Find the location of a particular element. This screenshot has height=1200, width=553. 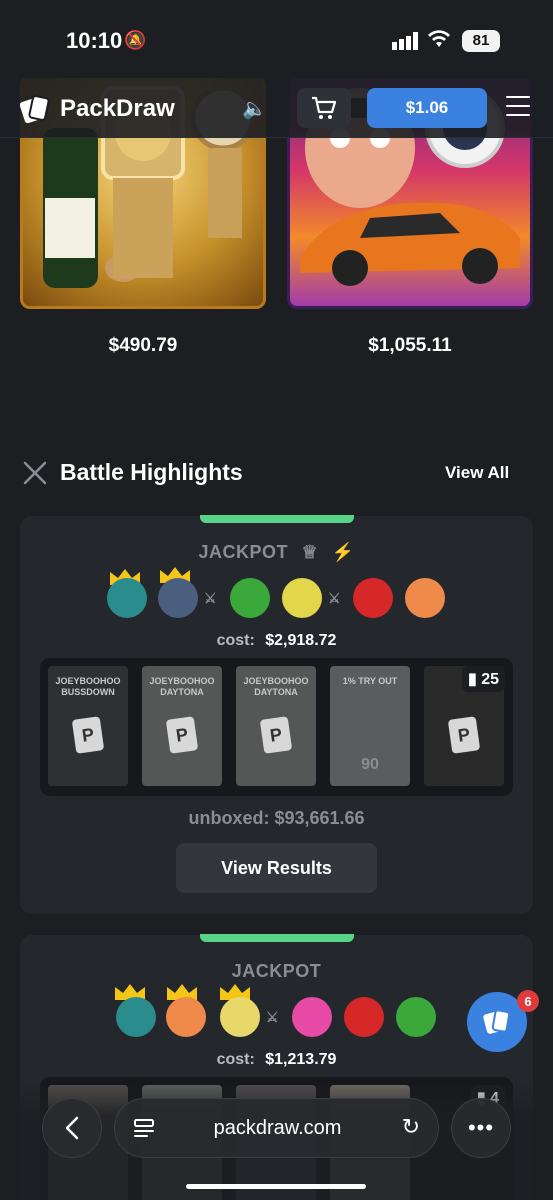

back-button is located at coordinates (72, 1128).